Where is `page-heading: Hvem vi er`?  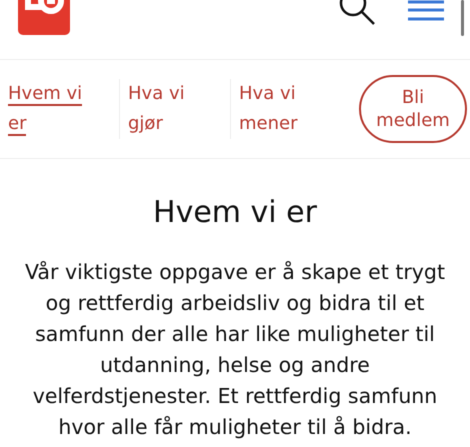 page-heading: Hvem vi er is located at coordinates (235, 213).